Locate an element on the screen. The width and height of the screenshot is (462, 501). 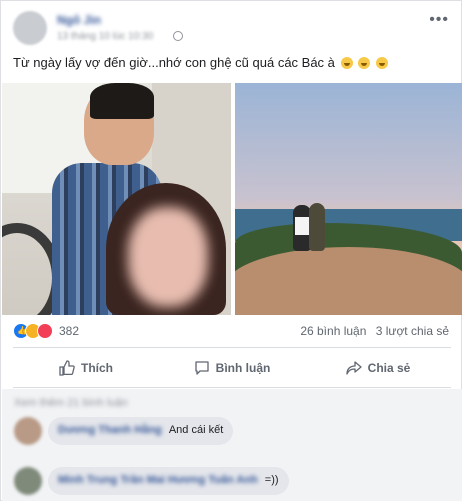
commenter-name: Minh Trung Trần Mai Hương Tuấn Anh is located at coordinates (158, 480).